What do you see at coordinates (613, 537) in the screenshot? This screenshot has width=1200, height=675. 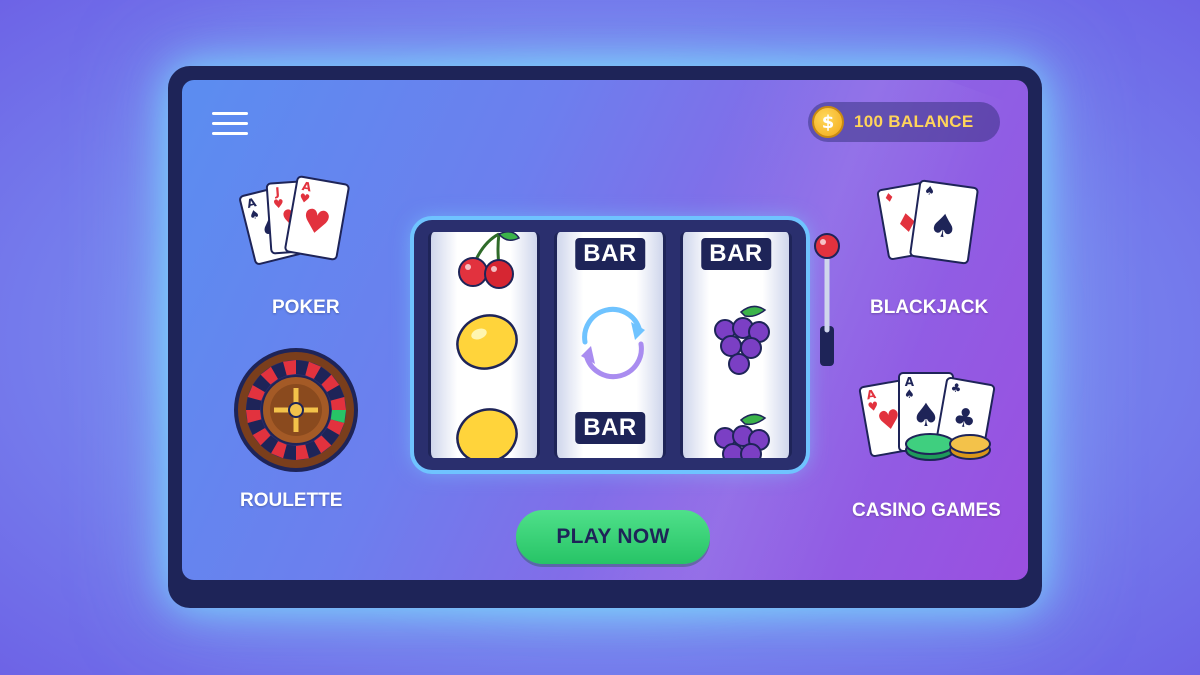 I see `play-now-button: PLAY NOW` at bounding box center [613, 537].